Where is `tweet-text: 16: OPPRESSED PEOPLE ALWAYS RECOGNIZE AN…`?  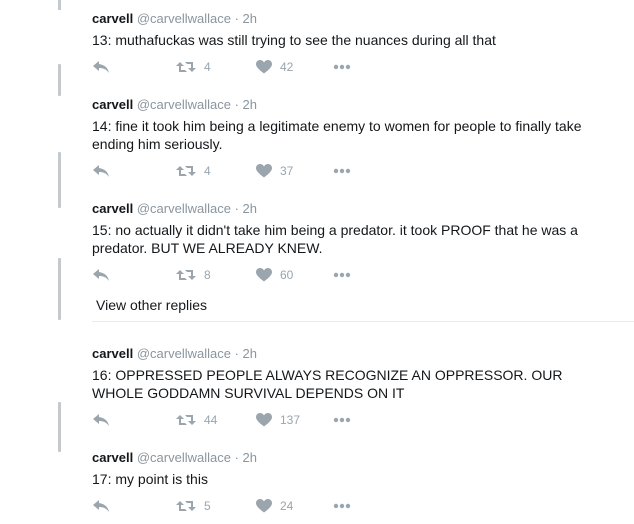 tweet-text: 16: OPPRESSED PEOPLE ALWAYS RECOGNIZE AN… is located at coordinates (327, 384).